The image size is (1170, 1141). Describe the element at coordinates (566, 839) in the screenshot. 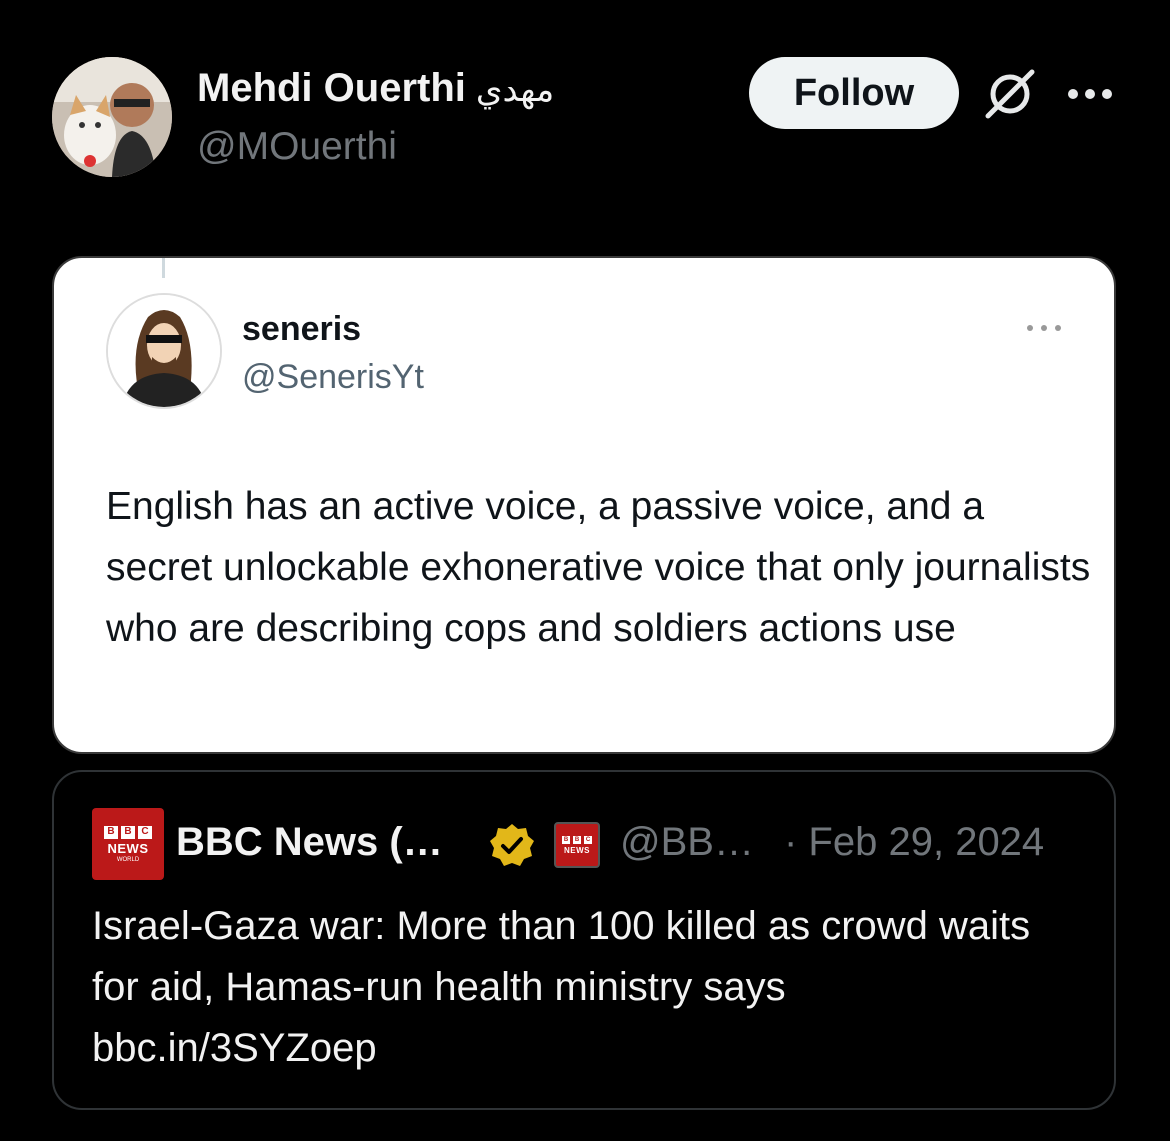

I see `affil-block-1: B` at that location.